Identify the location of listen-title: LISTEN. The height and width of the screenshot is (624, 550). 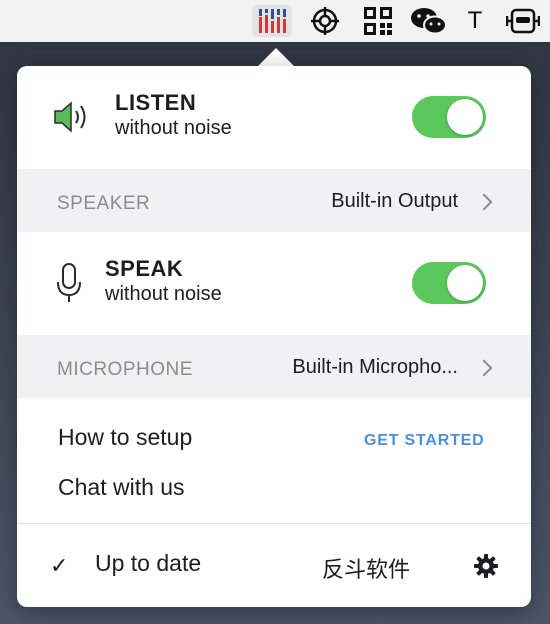
(156, 102).